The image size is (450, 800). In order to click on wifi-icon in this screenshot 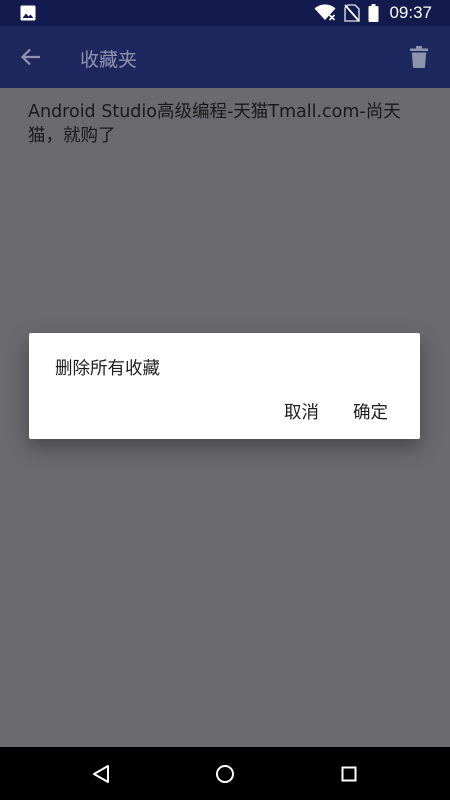, I will do `click(325, 13)`.